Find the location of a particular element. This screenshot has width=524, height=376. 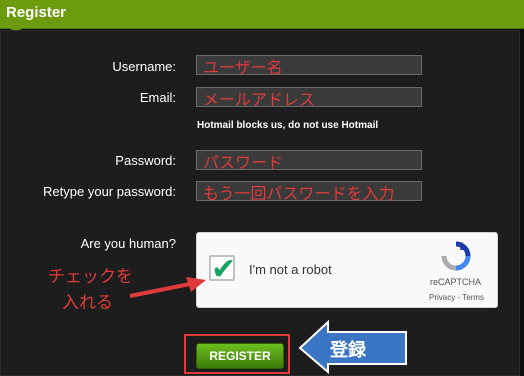

checkmark-icon: ✔ is located at coordinates (224, 269).